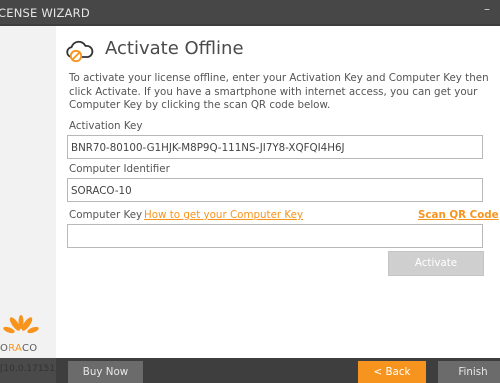  I want to click on wizard-footer: Buy Now < Back Finish, so click(278, 370).